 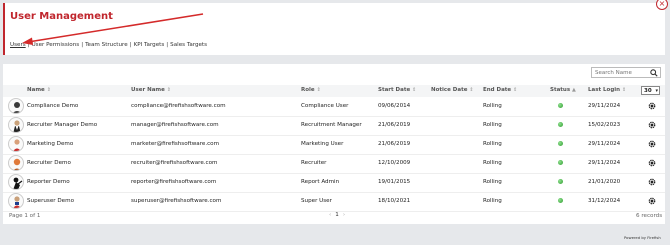 What do you see at coordinates (325, 106) in the screenshot?
I see `cell-role: Compliance User` at bounding box center [325, 106].